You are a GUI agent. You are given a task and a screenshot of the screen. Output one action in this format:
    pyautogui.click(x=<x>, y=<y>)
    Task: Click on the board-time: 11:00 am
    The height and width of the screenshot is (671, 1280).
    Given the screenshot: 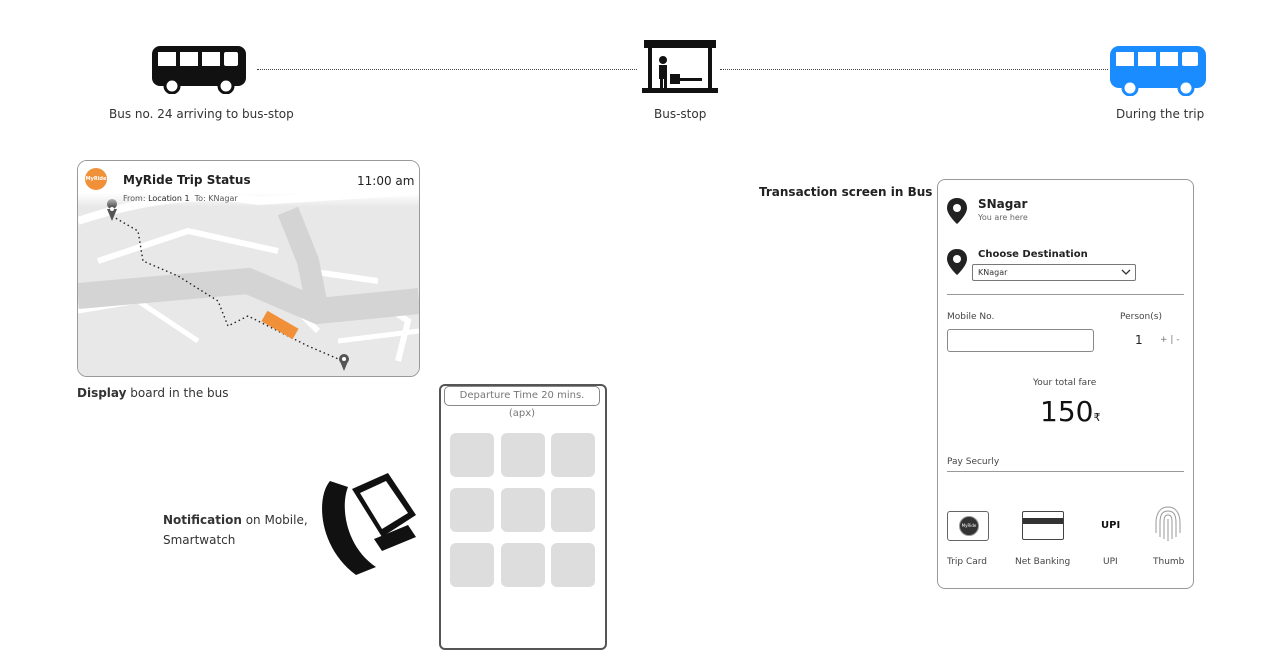 What is the action you would take?
    pyautogui.click(x=386, y=181)
    